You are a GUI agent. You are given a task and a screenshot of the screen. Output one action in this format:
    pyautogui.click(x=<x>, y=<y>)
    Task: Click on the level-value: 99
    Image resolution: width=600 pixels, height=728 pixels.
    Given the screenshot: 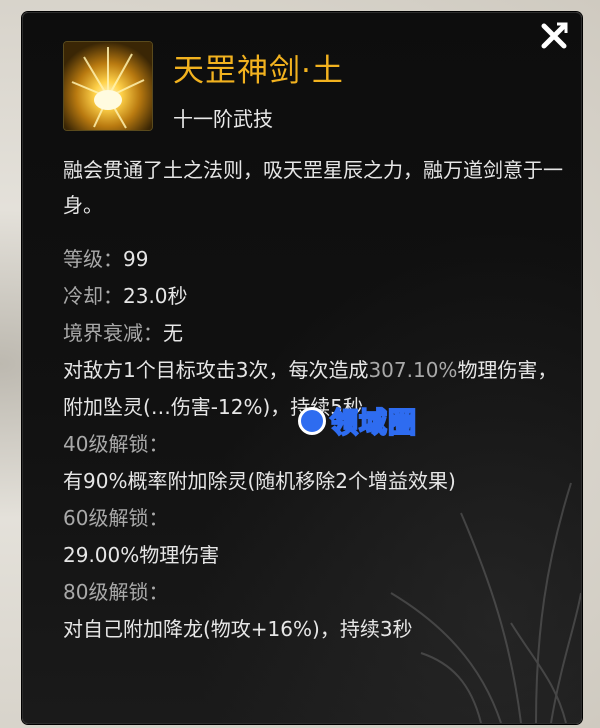 What is the action you would take?
    pyautogui.click(x=136, y=259)
    